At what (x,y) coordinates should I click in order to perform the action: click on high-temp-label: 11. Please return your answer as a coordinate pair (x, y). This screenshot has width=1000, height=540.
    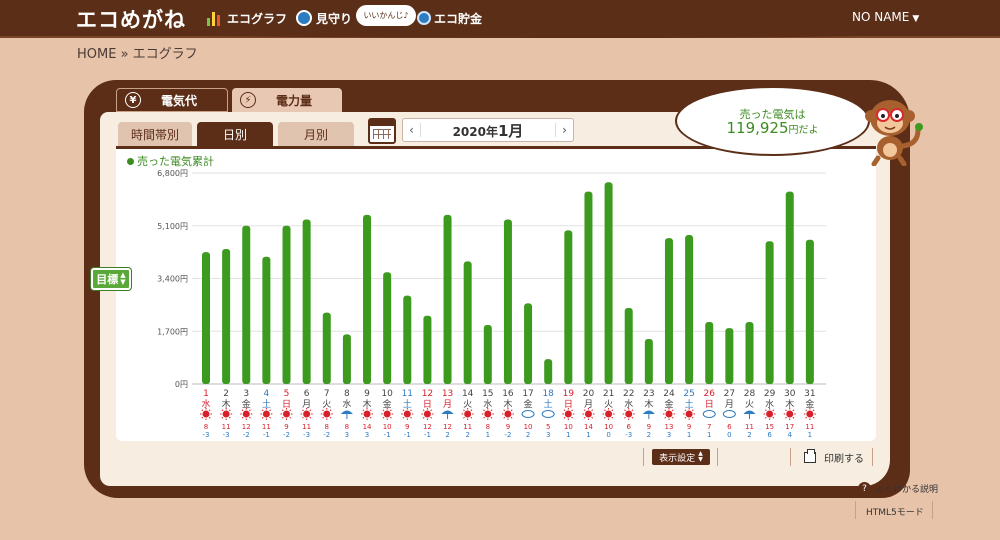
    Looking at the image, I should click on (809, 427).